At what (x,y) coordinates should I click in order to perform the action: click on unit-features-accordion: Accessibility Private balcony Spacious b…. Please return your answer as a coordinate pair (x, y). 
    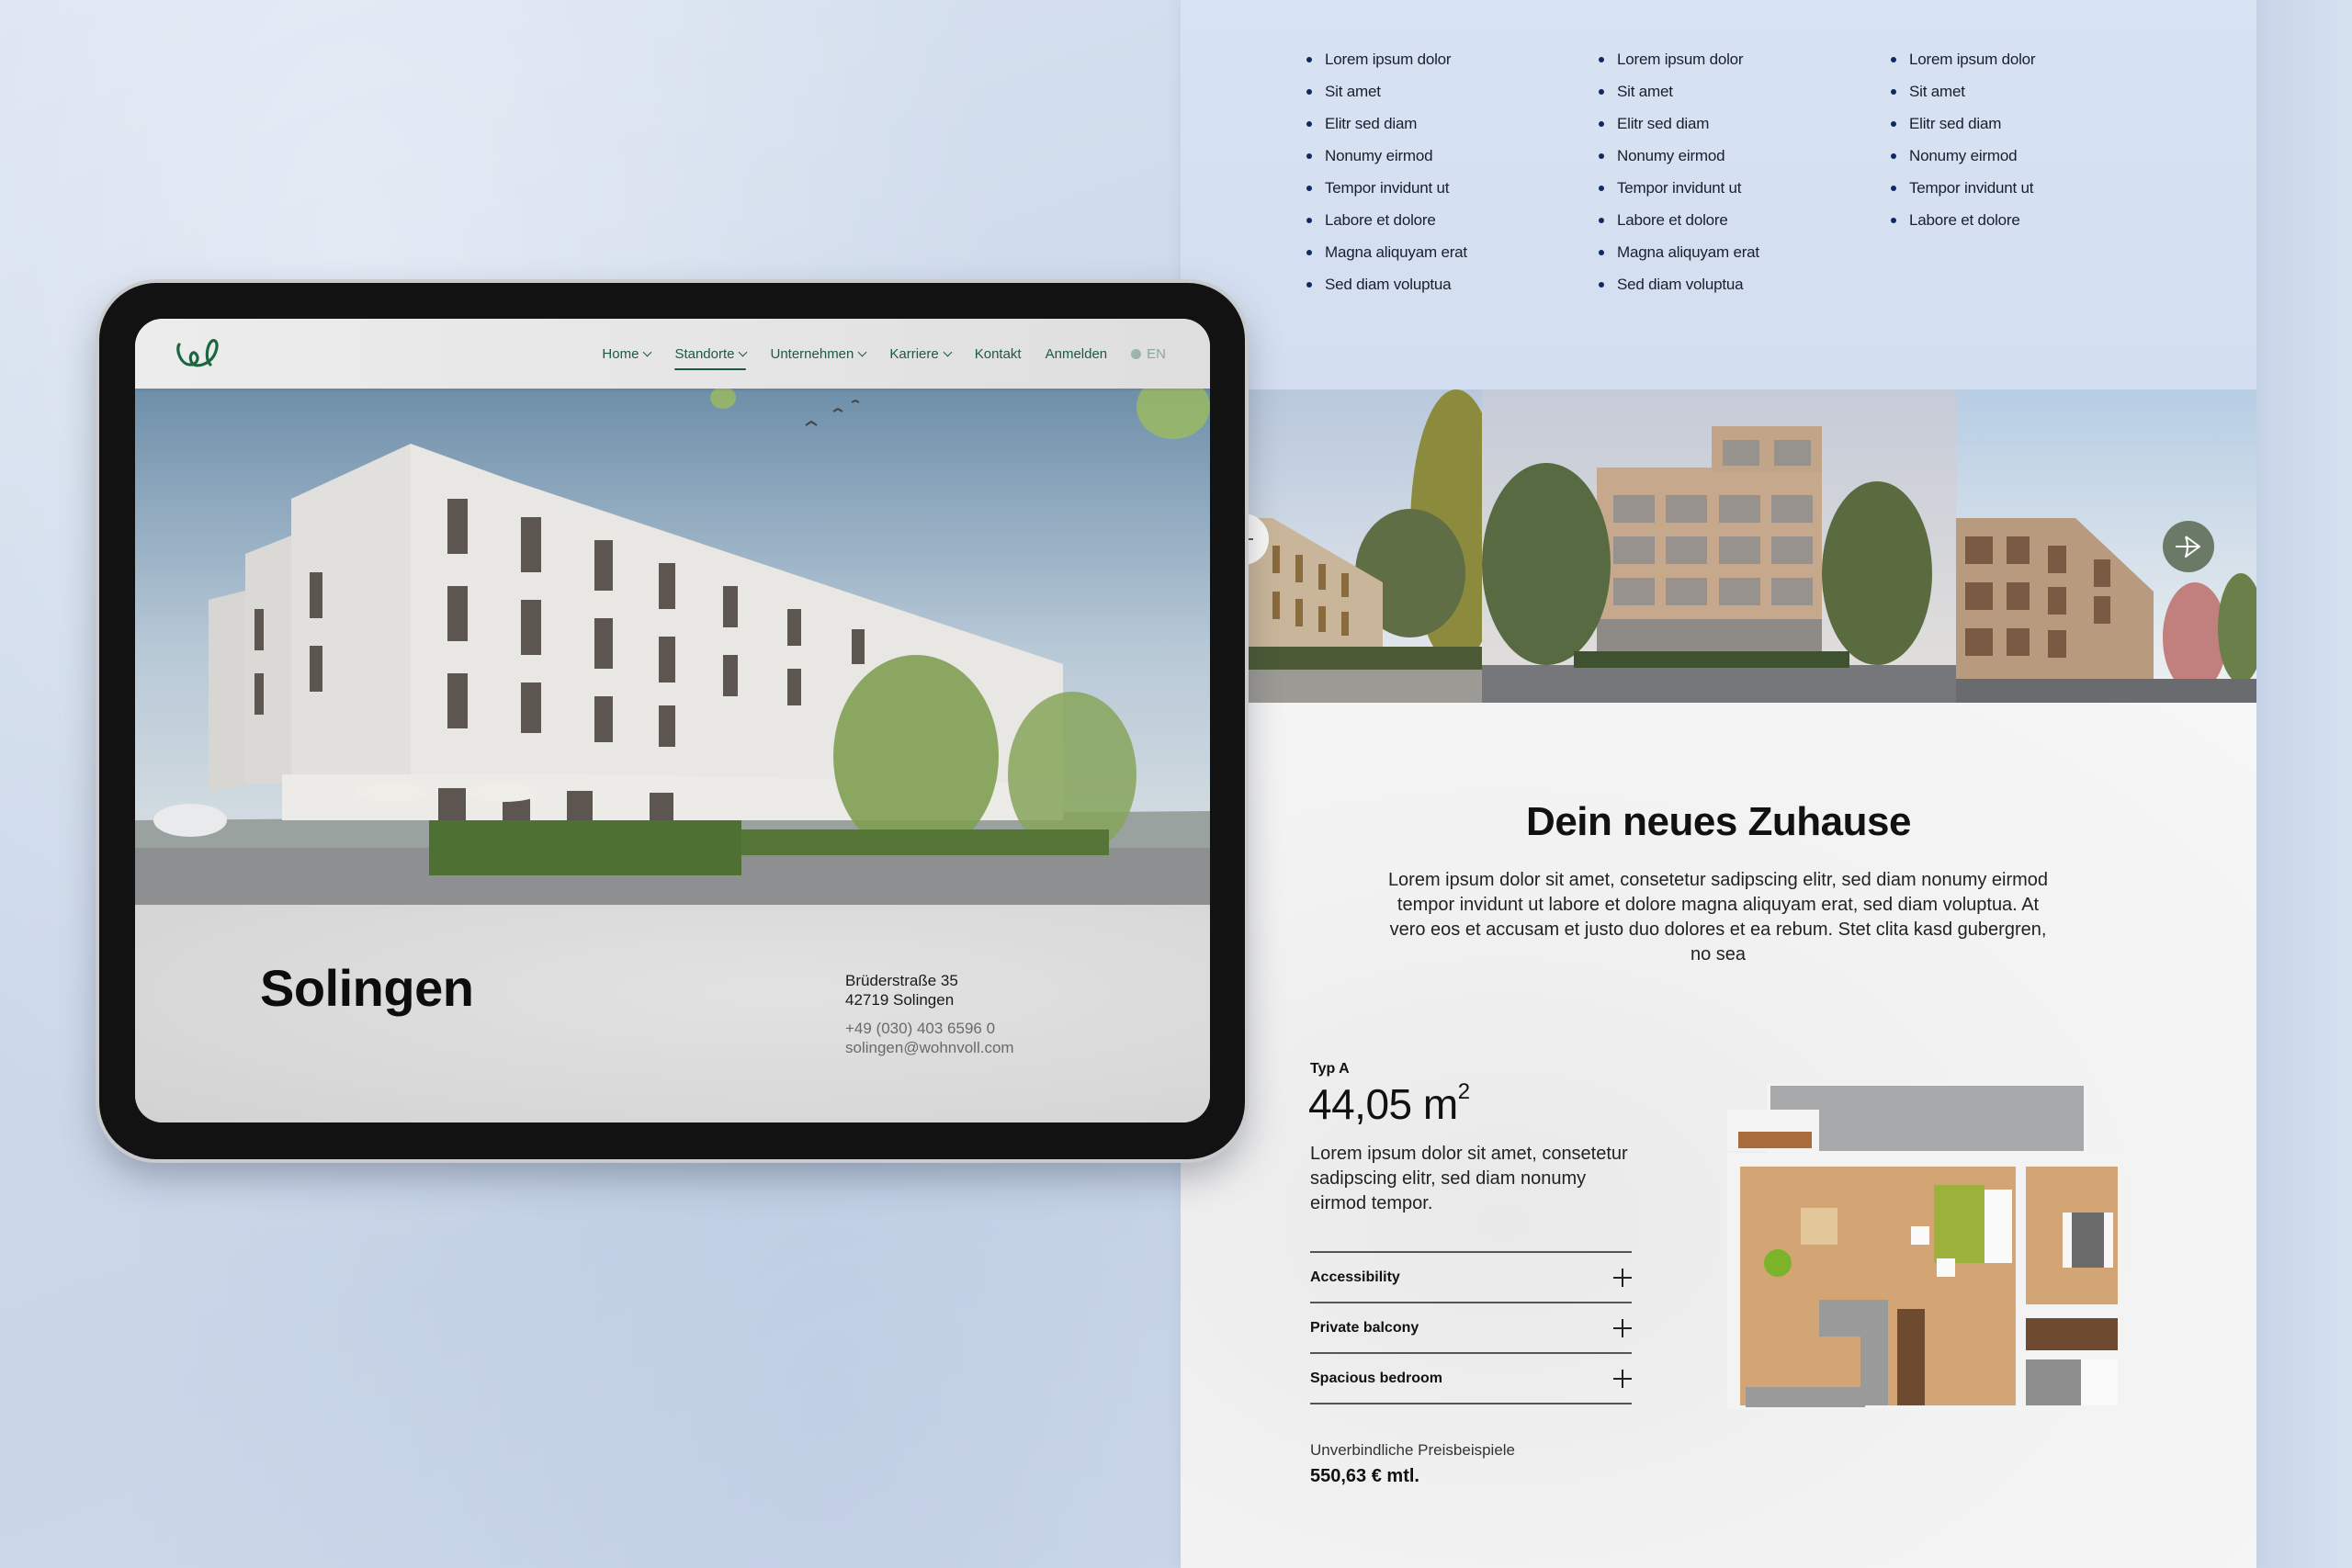
    Looking at the image, I should click on (1471, 1327).